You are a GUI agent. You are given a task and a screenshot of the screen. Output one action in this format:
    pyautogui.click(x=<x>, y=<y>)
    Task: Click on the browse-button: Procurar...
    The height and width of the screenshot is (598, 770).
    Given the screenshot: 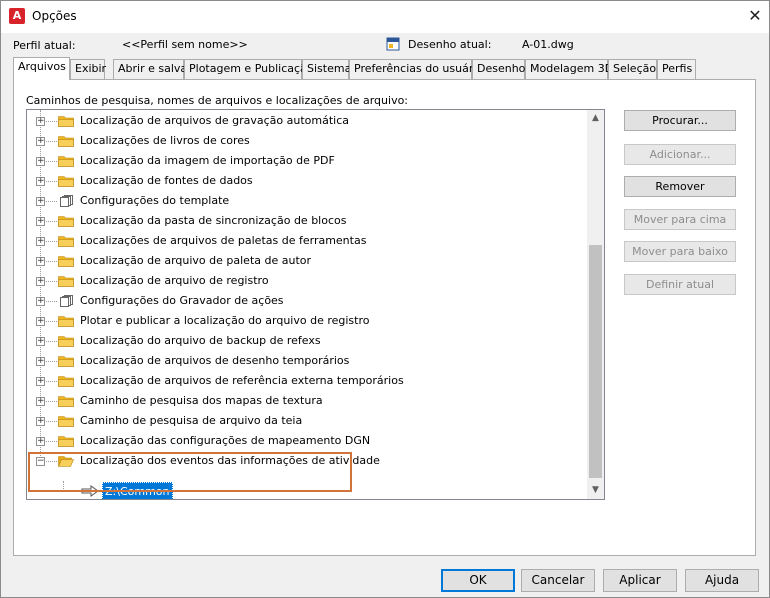 What is the action you would take?
    pyautogui.click(x=680, y=120)
    